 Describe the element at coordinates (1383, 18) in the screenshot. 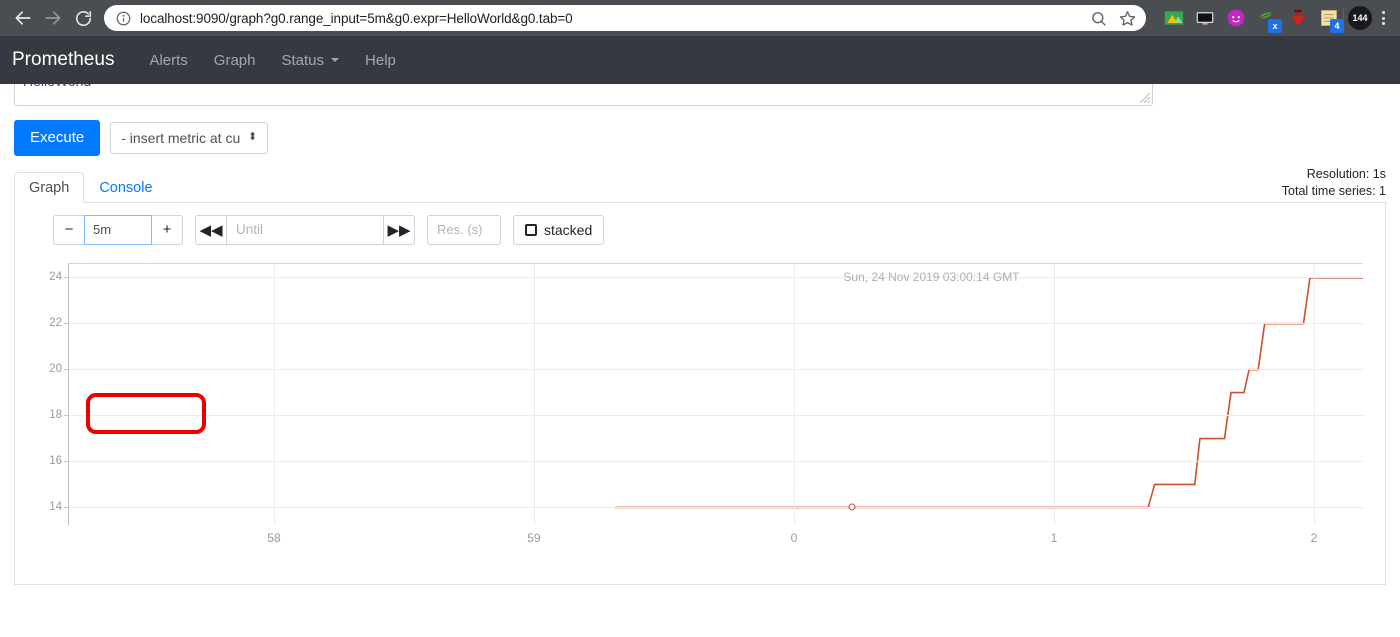

I see `kebab-menu-icon` at that location.